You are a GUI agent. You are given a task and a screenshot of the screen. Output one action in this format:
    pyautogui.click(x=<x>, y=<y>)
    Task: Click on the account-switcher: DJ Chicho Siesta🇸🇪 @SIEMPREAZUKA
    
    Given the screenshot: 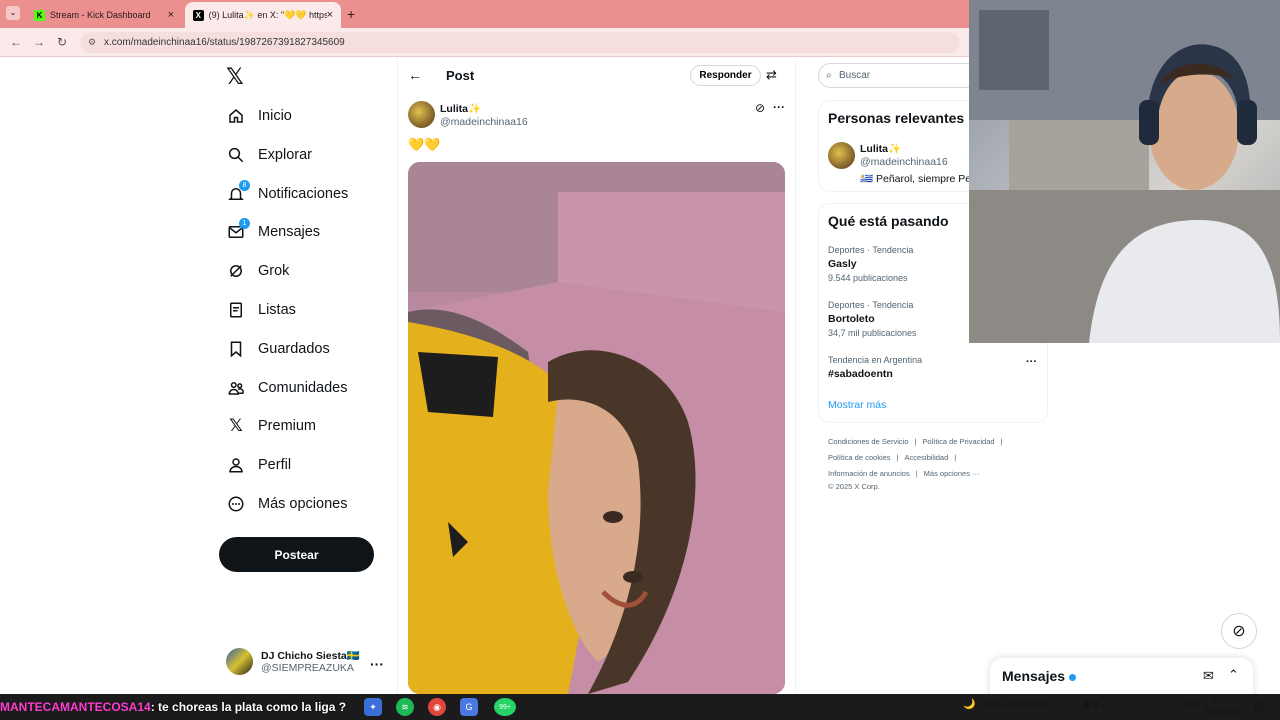 What is the action you would take?
    pyautogui.click(x=293, y=661)
    